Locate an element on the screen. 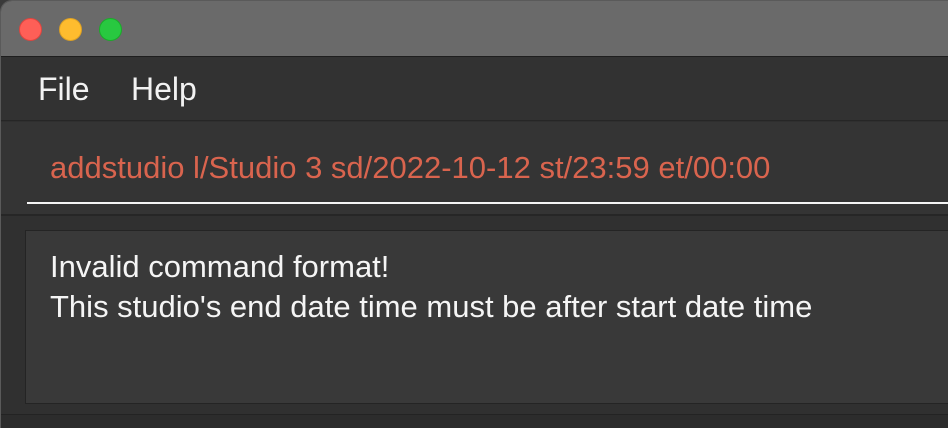 This screenshot has height=428, width=948. menu-file: File is located at coordinates (64, 89).